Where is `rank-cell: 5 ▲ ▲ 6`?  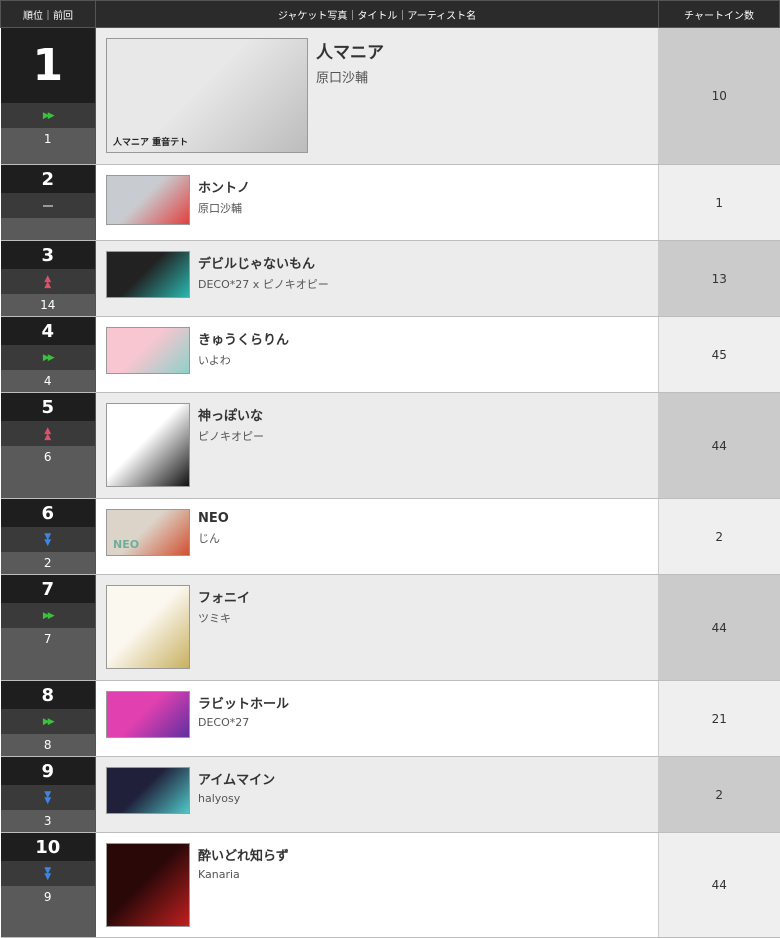 rank-cell: 5 ▲ ▲ 6 is located at coordinates (48, 445).